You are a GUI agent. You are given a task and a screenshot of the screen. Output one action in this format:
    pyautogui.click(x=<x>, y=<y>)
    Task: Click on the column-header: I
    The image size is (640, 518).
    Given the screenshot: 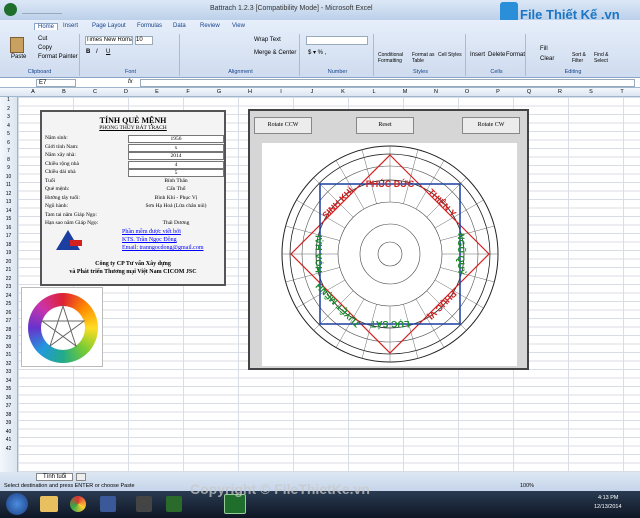 What is the action you would take?
    pyautogui.click(x=281, y=92)
    